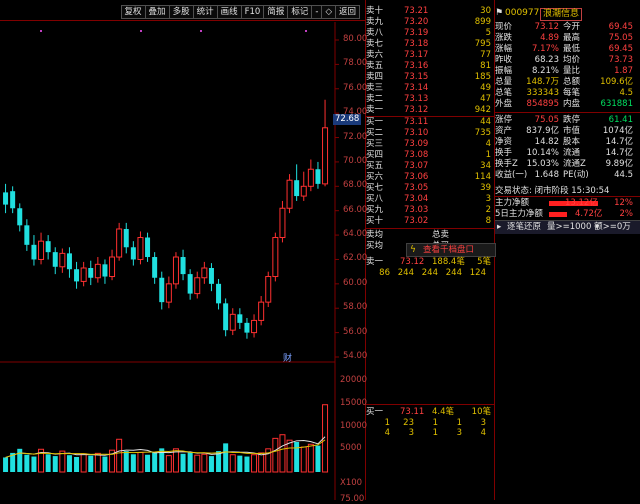  What do you see at coordinates (565, 93) in the screenshot?
I see `quote-row: 总笔 333343 每笔 4.5` at bounding box center [565, 93].